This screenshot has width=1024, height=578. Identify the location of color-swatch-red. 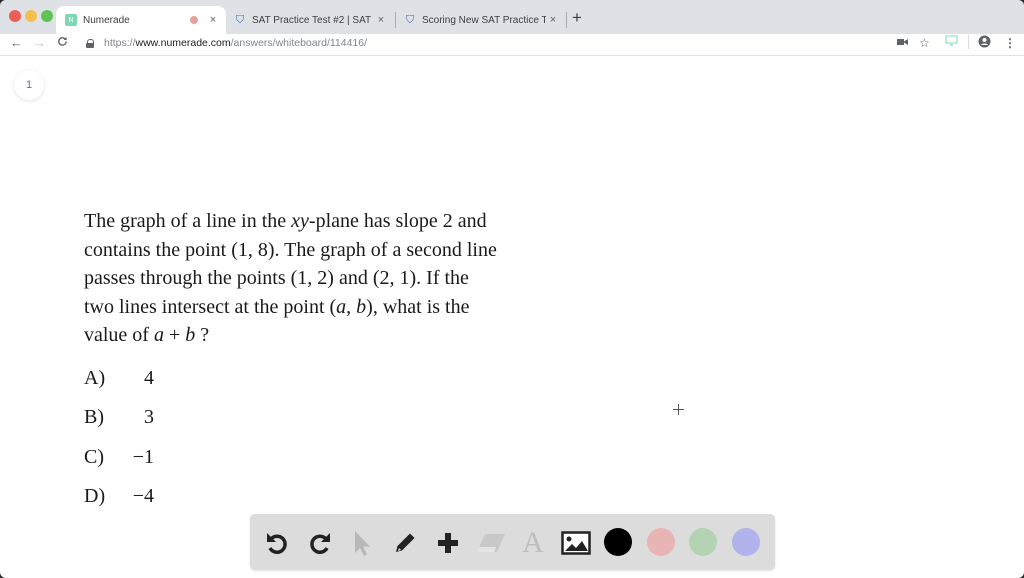
(661, 542).